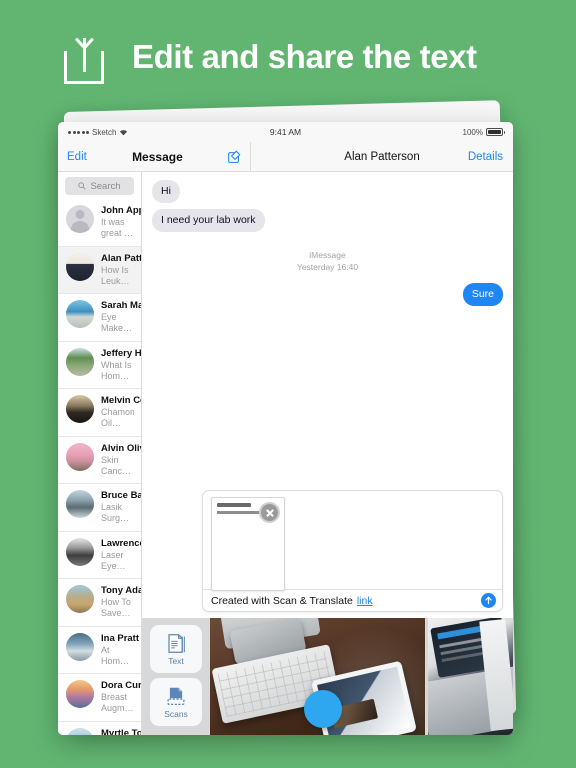 The width and height of the screenshot is (576, 768). I want to click on conversation-header: Melvin Cook07:16AM, so click(121, 400).